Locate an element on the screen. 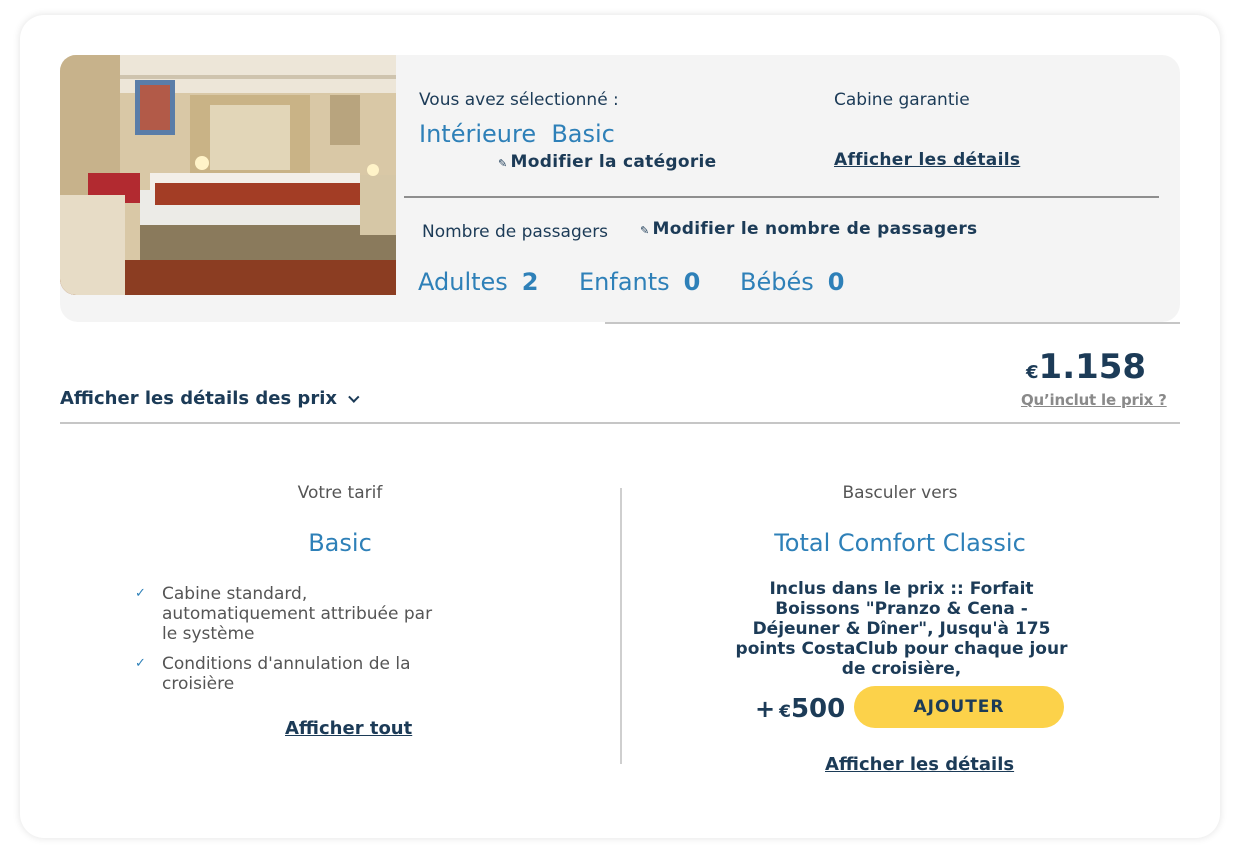 The image size is (1238, 856). total-price-value: 1.158 is located at coordinates (1092, 367).